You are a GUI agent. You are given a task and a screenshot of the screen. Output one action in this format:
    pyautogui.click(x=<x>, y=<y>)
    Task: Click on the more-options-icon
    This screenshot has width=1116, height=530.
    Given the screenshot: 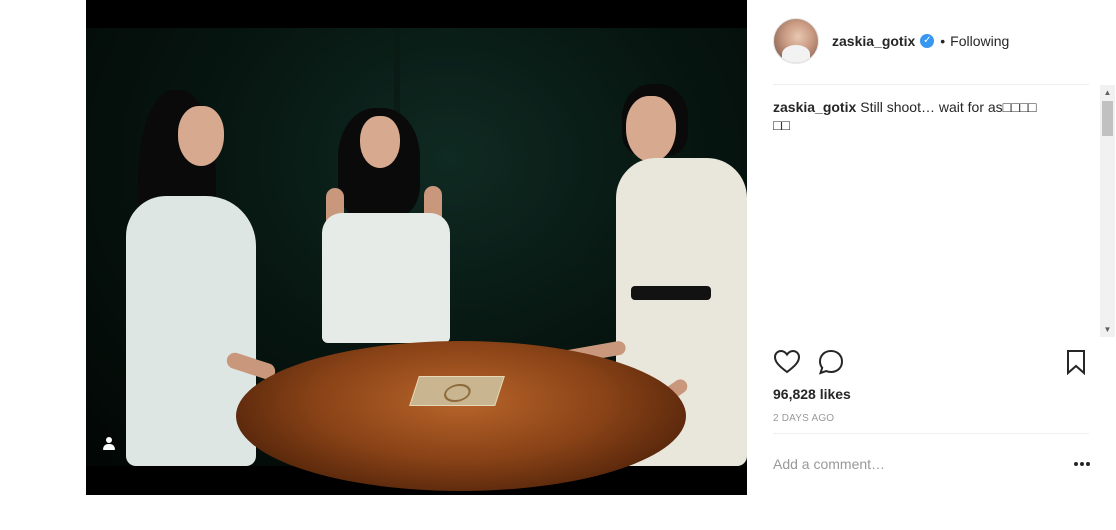 What is the action you would take?
    pyautogui.click(x=1082, y=464)
    